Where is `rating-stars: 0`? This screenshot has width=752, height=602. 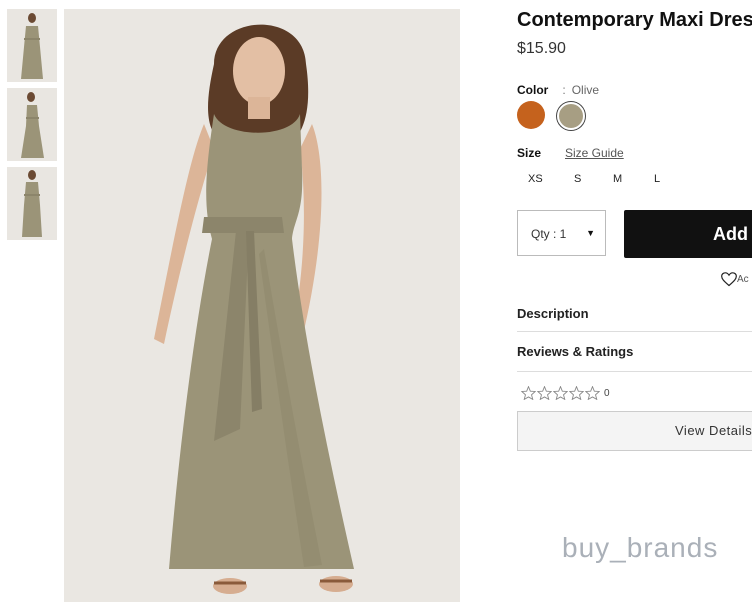 rating-stars: 0 is located at coordinates (565, 393).